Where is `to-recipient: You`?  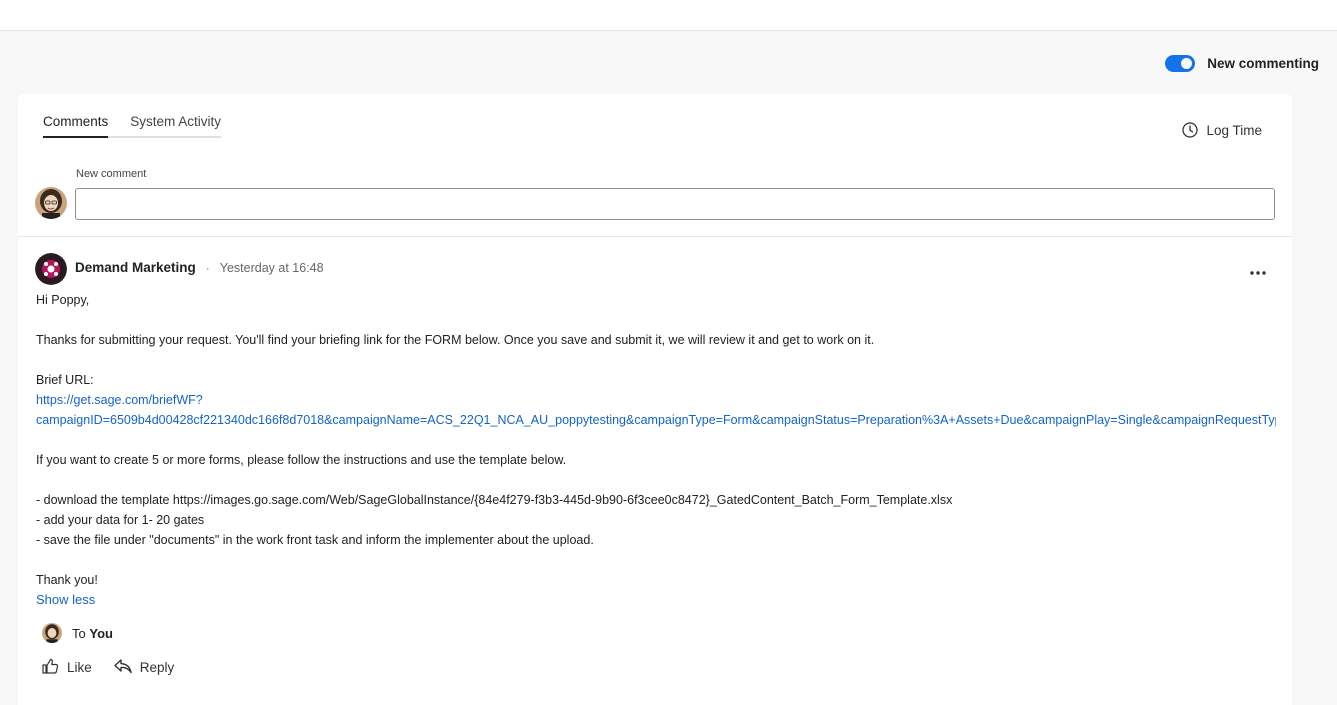 to-recipient: You is located at coordinates (101, 633).